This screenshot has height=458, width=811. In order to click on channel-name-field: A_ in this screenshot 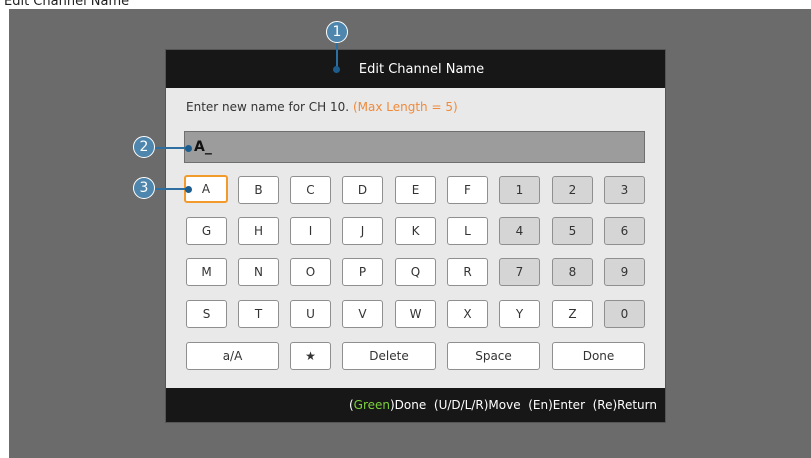, I will do `click(414, 147)`.